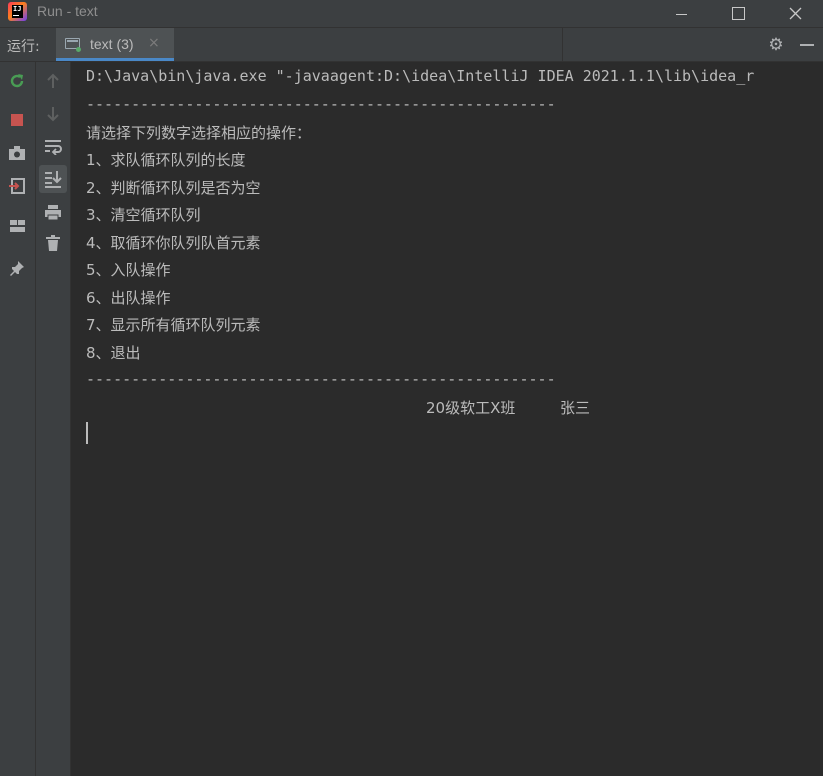 This screenshot has width=823, height=776. I want to click on print-icon, so click(53, 212).